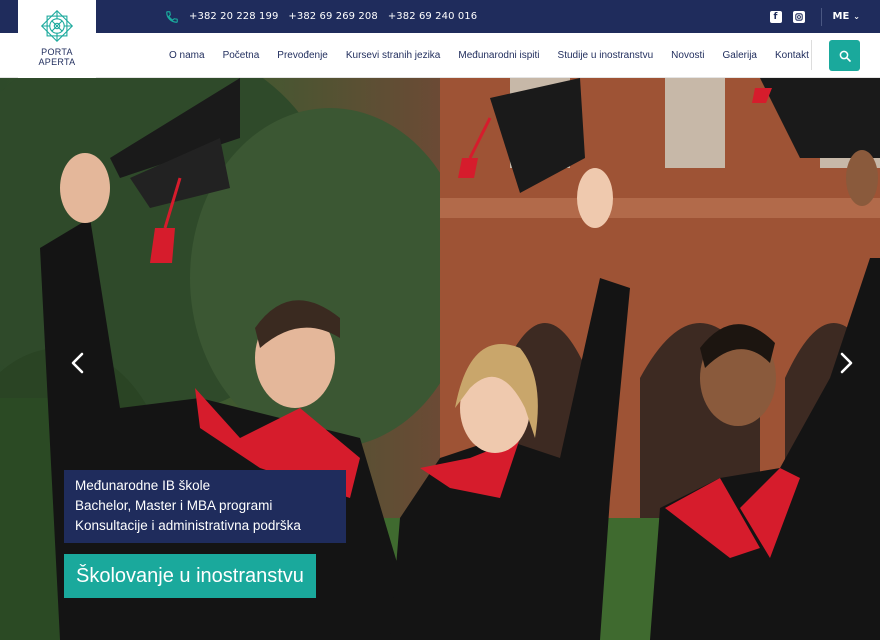 Image resolution: width=880 pixels, height=640 pixels. Describe the element at coordinates (811, 55) in the screenshot. I see `nav-divider` at that location.